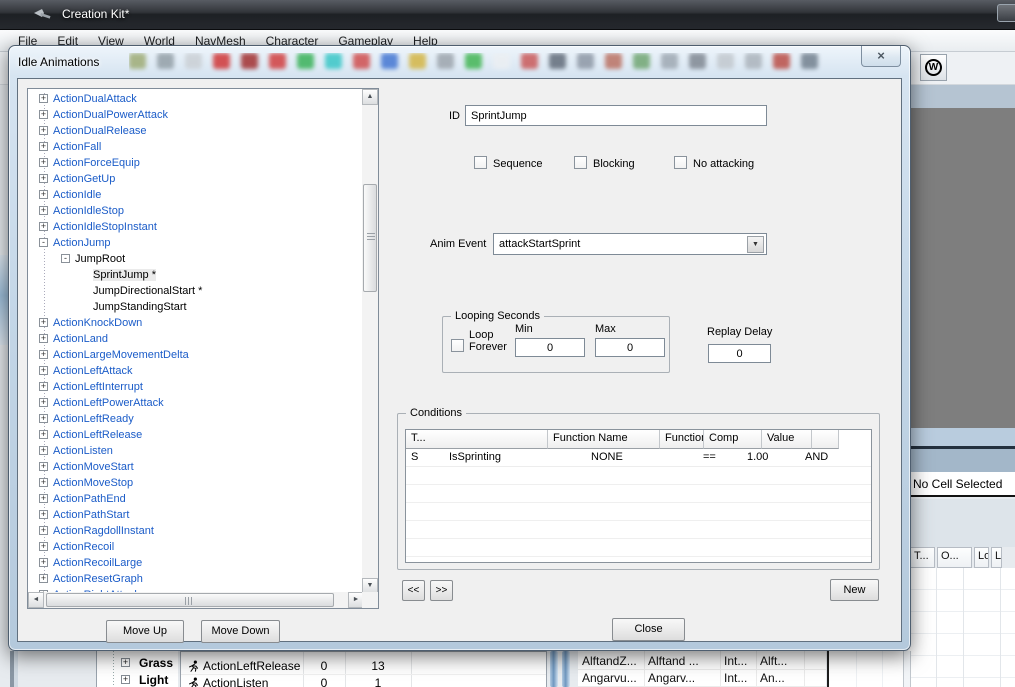  Describe the element at coordinates (648, 629) in the screenshot. I see `close-button: Close` at that location.